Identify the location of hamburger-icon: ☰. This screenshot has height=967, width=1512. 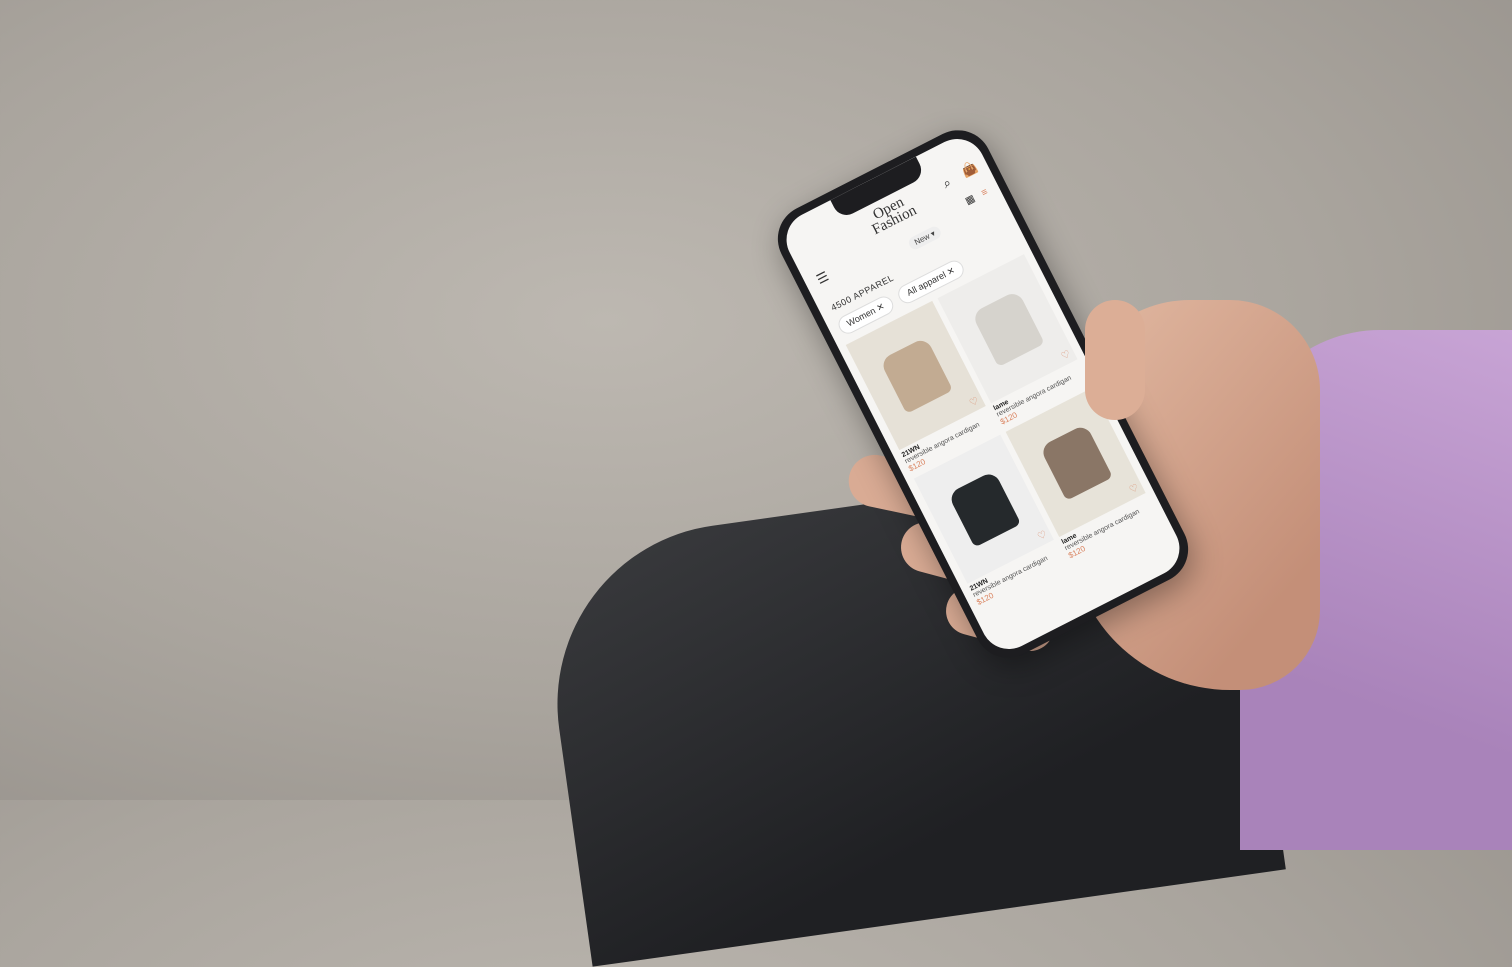
(823, 278).